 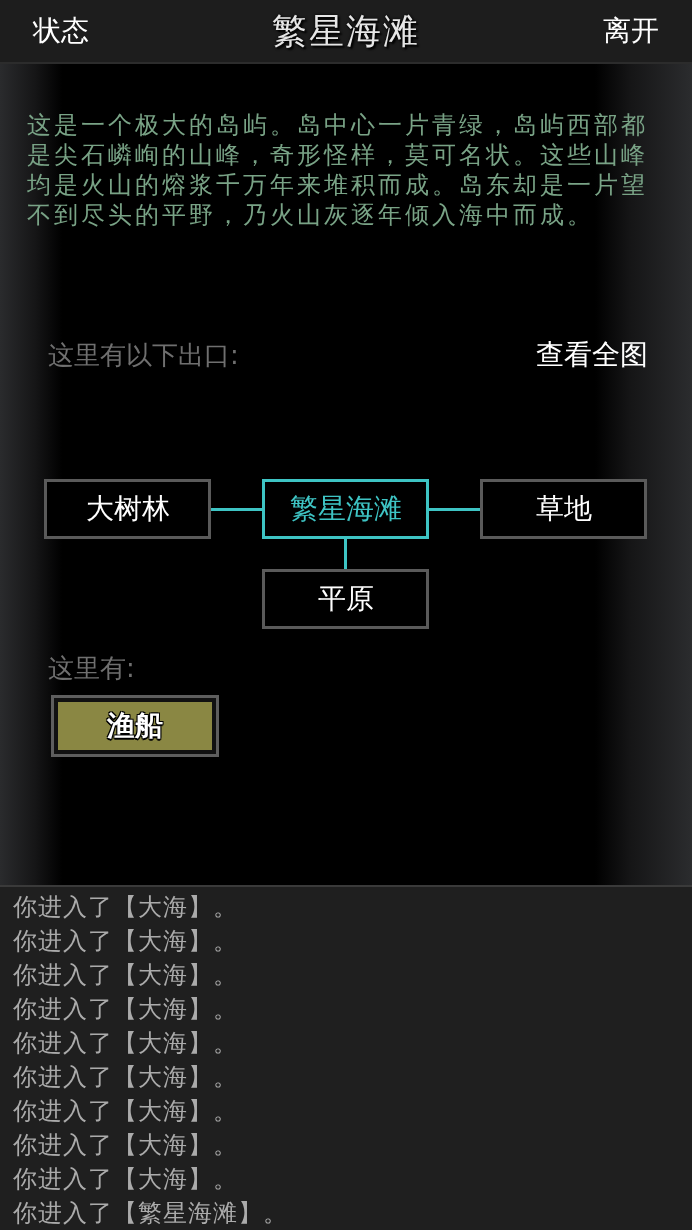 I want to click on location-description: 这是一个极大的岛屿。岛中心一片青绿，岛屿西部都是尖石嶙峋的山峰，奇形怪样，莫可名状。这些山峰均是火山的熔浆千万年来堆积而成。岛东却是一片望不到尽头的平野，乃火山灰逐年倾入海中而成。, so click(x=338, y=170).